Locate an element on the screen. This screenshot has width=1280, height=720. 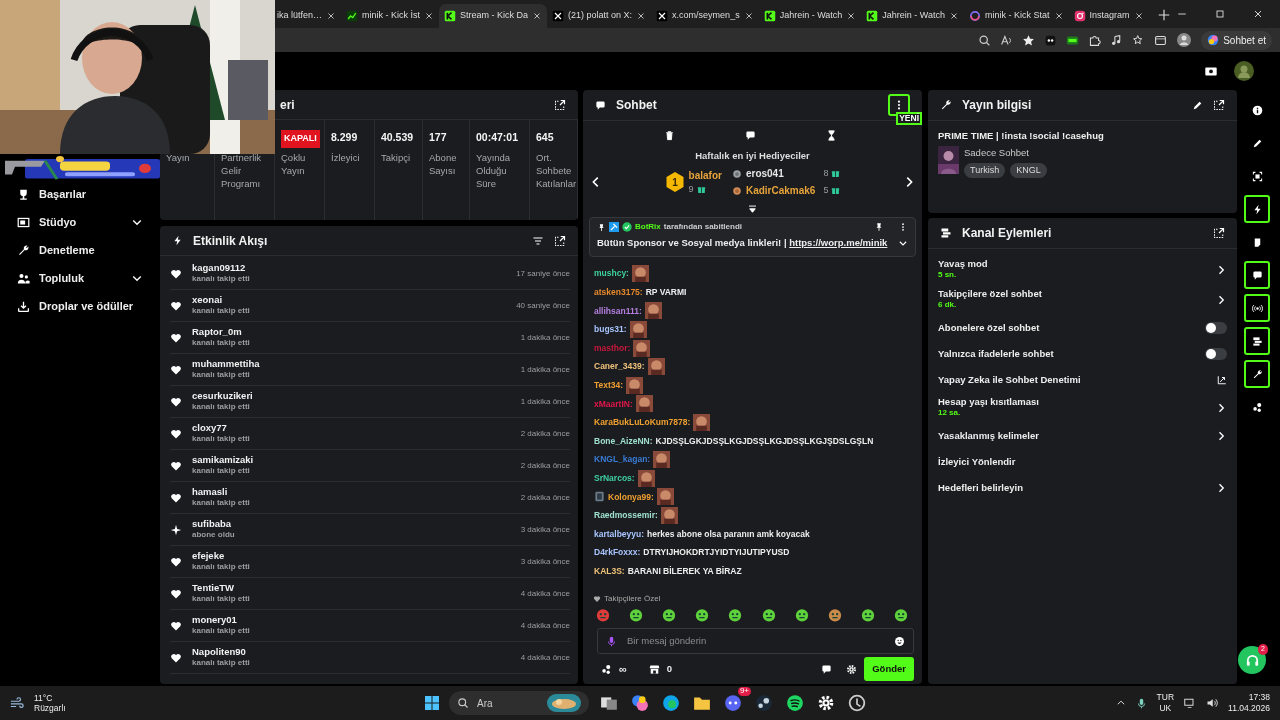
sidebar-item: Topluluk is located at coordinates (78, 278).